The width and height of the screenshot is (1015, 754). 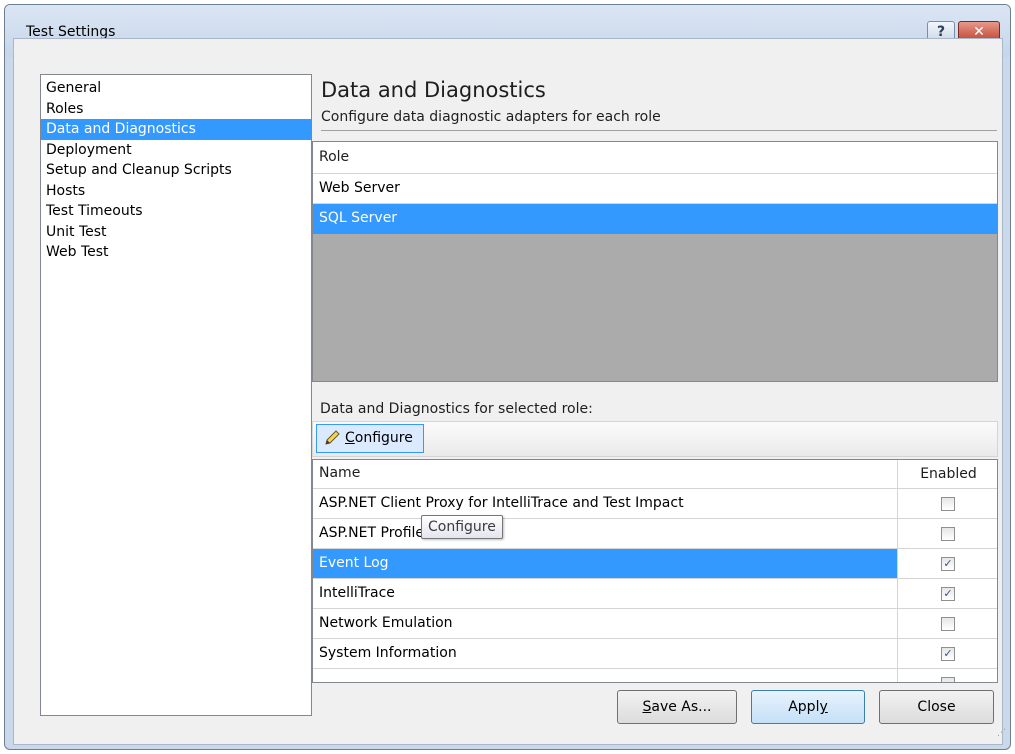 I want to click on resize-grip-icon: ⋰, so click(x=1001, y=733).